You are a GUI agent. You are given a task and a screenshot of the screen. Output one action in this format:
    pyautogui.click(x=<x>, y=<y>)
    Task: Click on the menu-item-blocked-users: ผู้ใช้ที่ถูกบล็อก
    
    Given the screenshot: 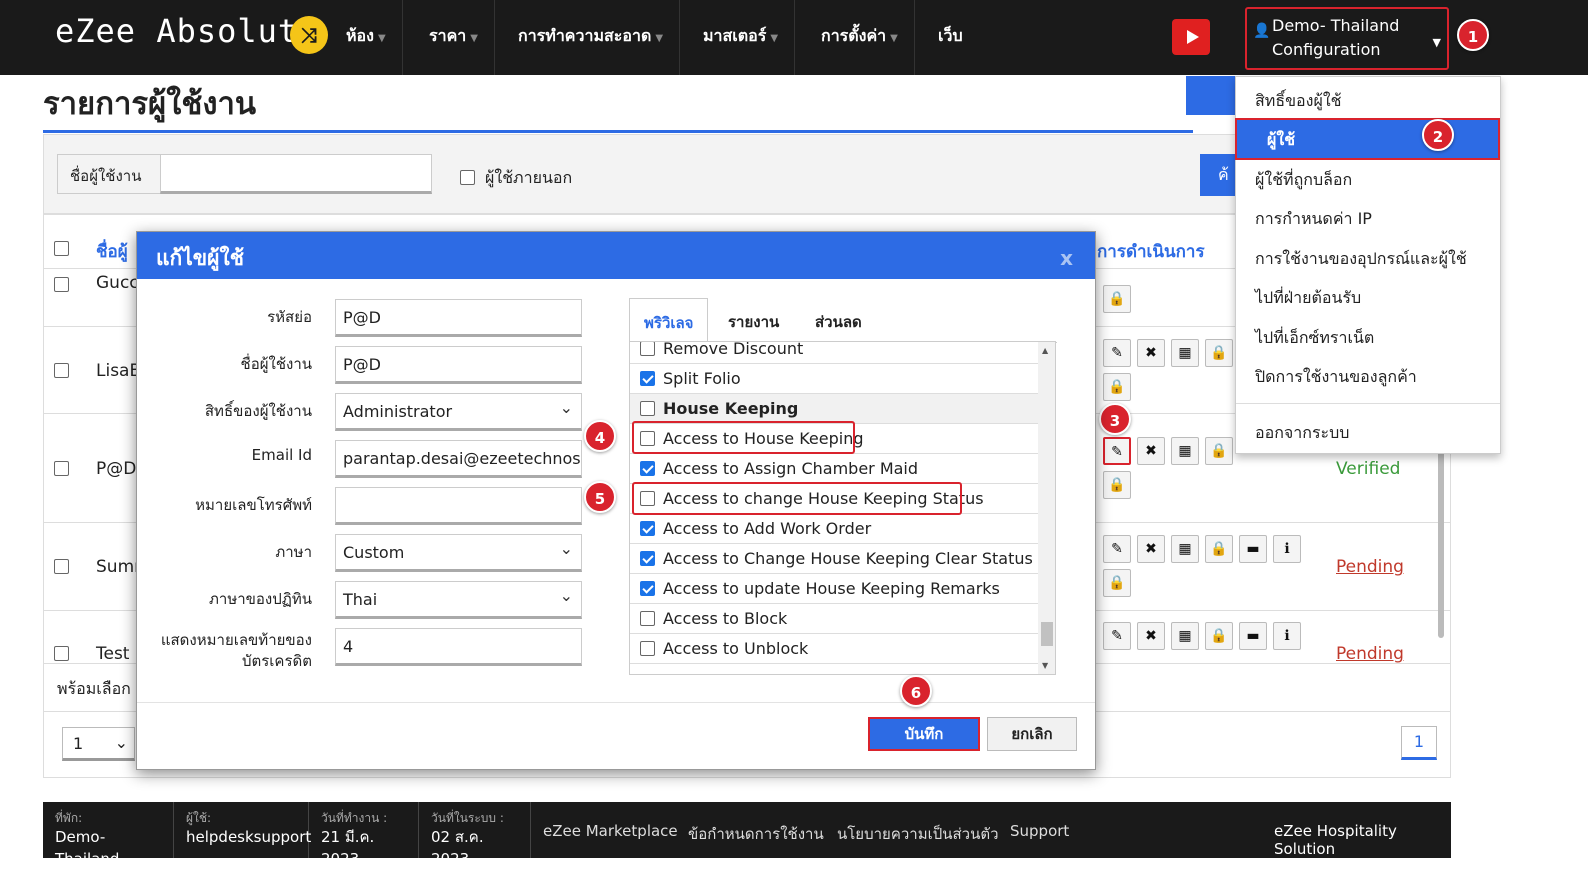 What is the action you would take?
    pyautogui.click(x=1303, y=180)
    